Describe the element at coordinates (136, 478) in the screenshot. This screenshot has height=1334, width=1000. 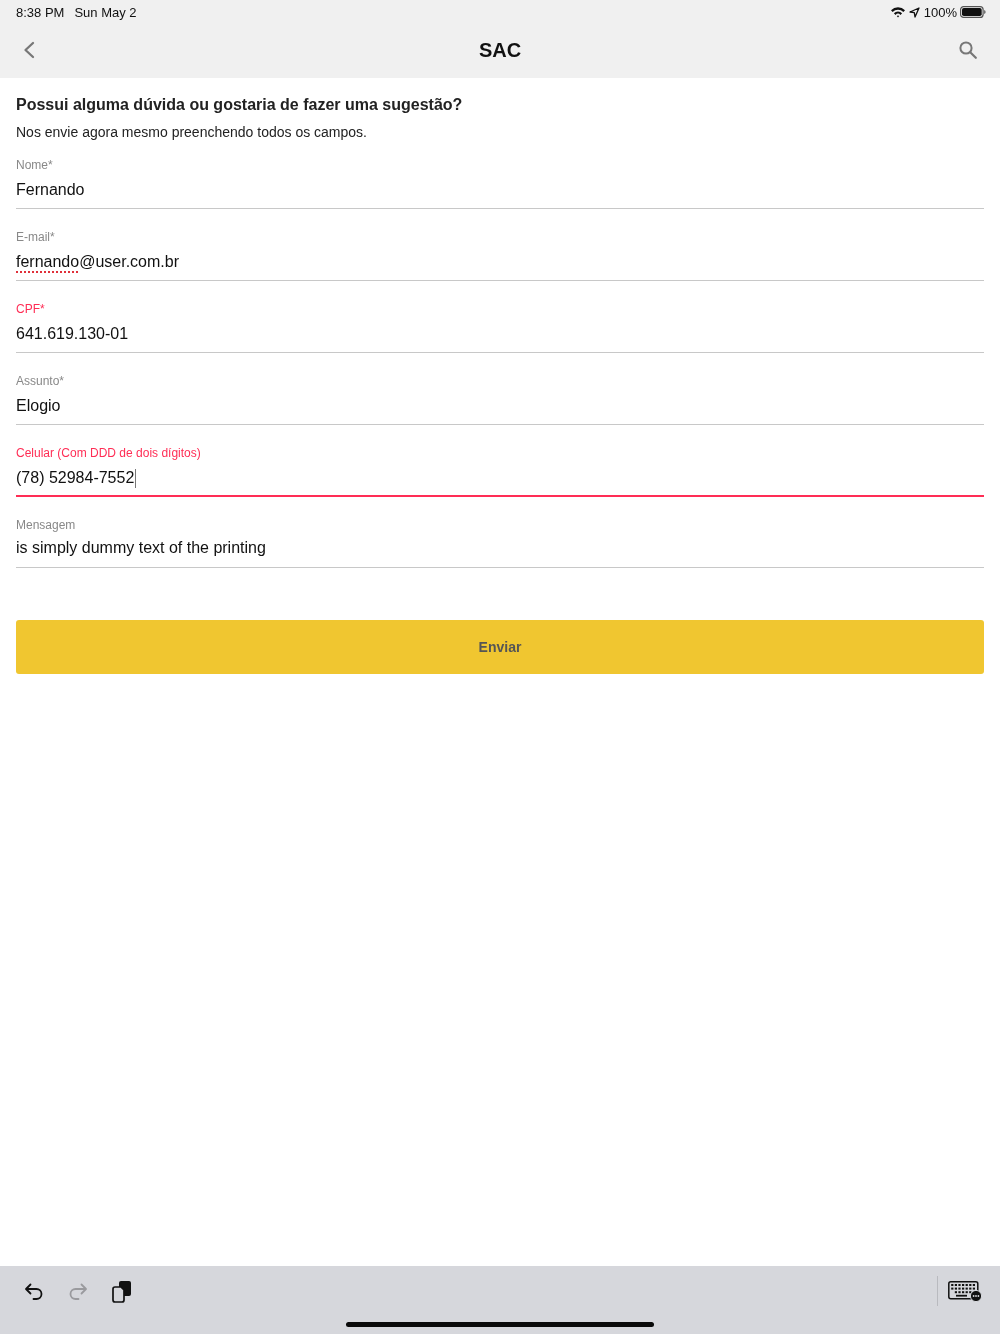
I see `text-cursor-icon` at that location.